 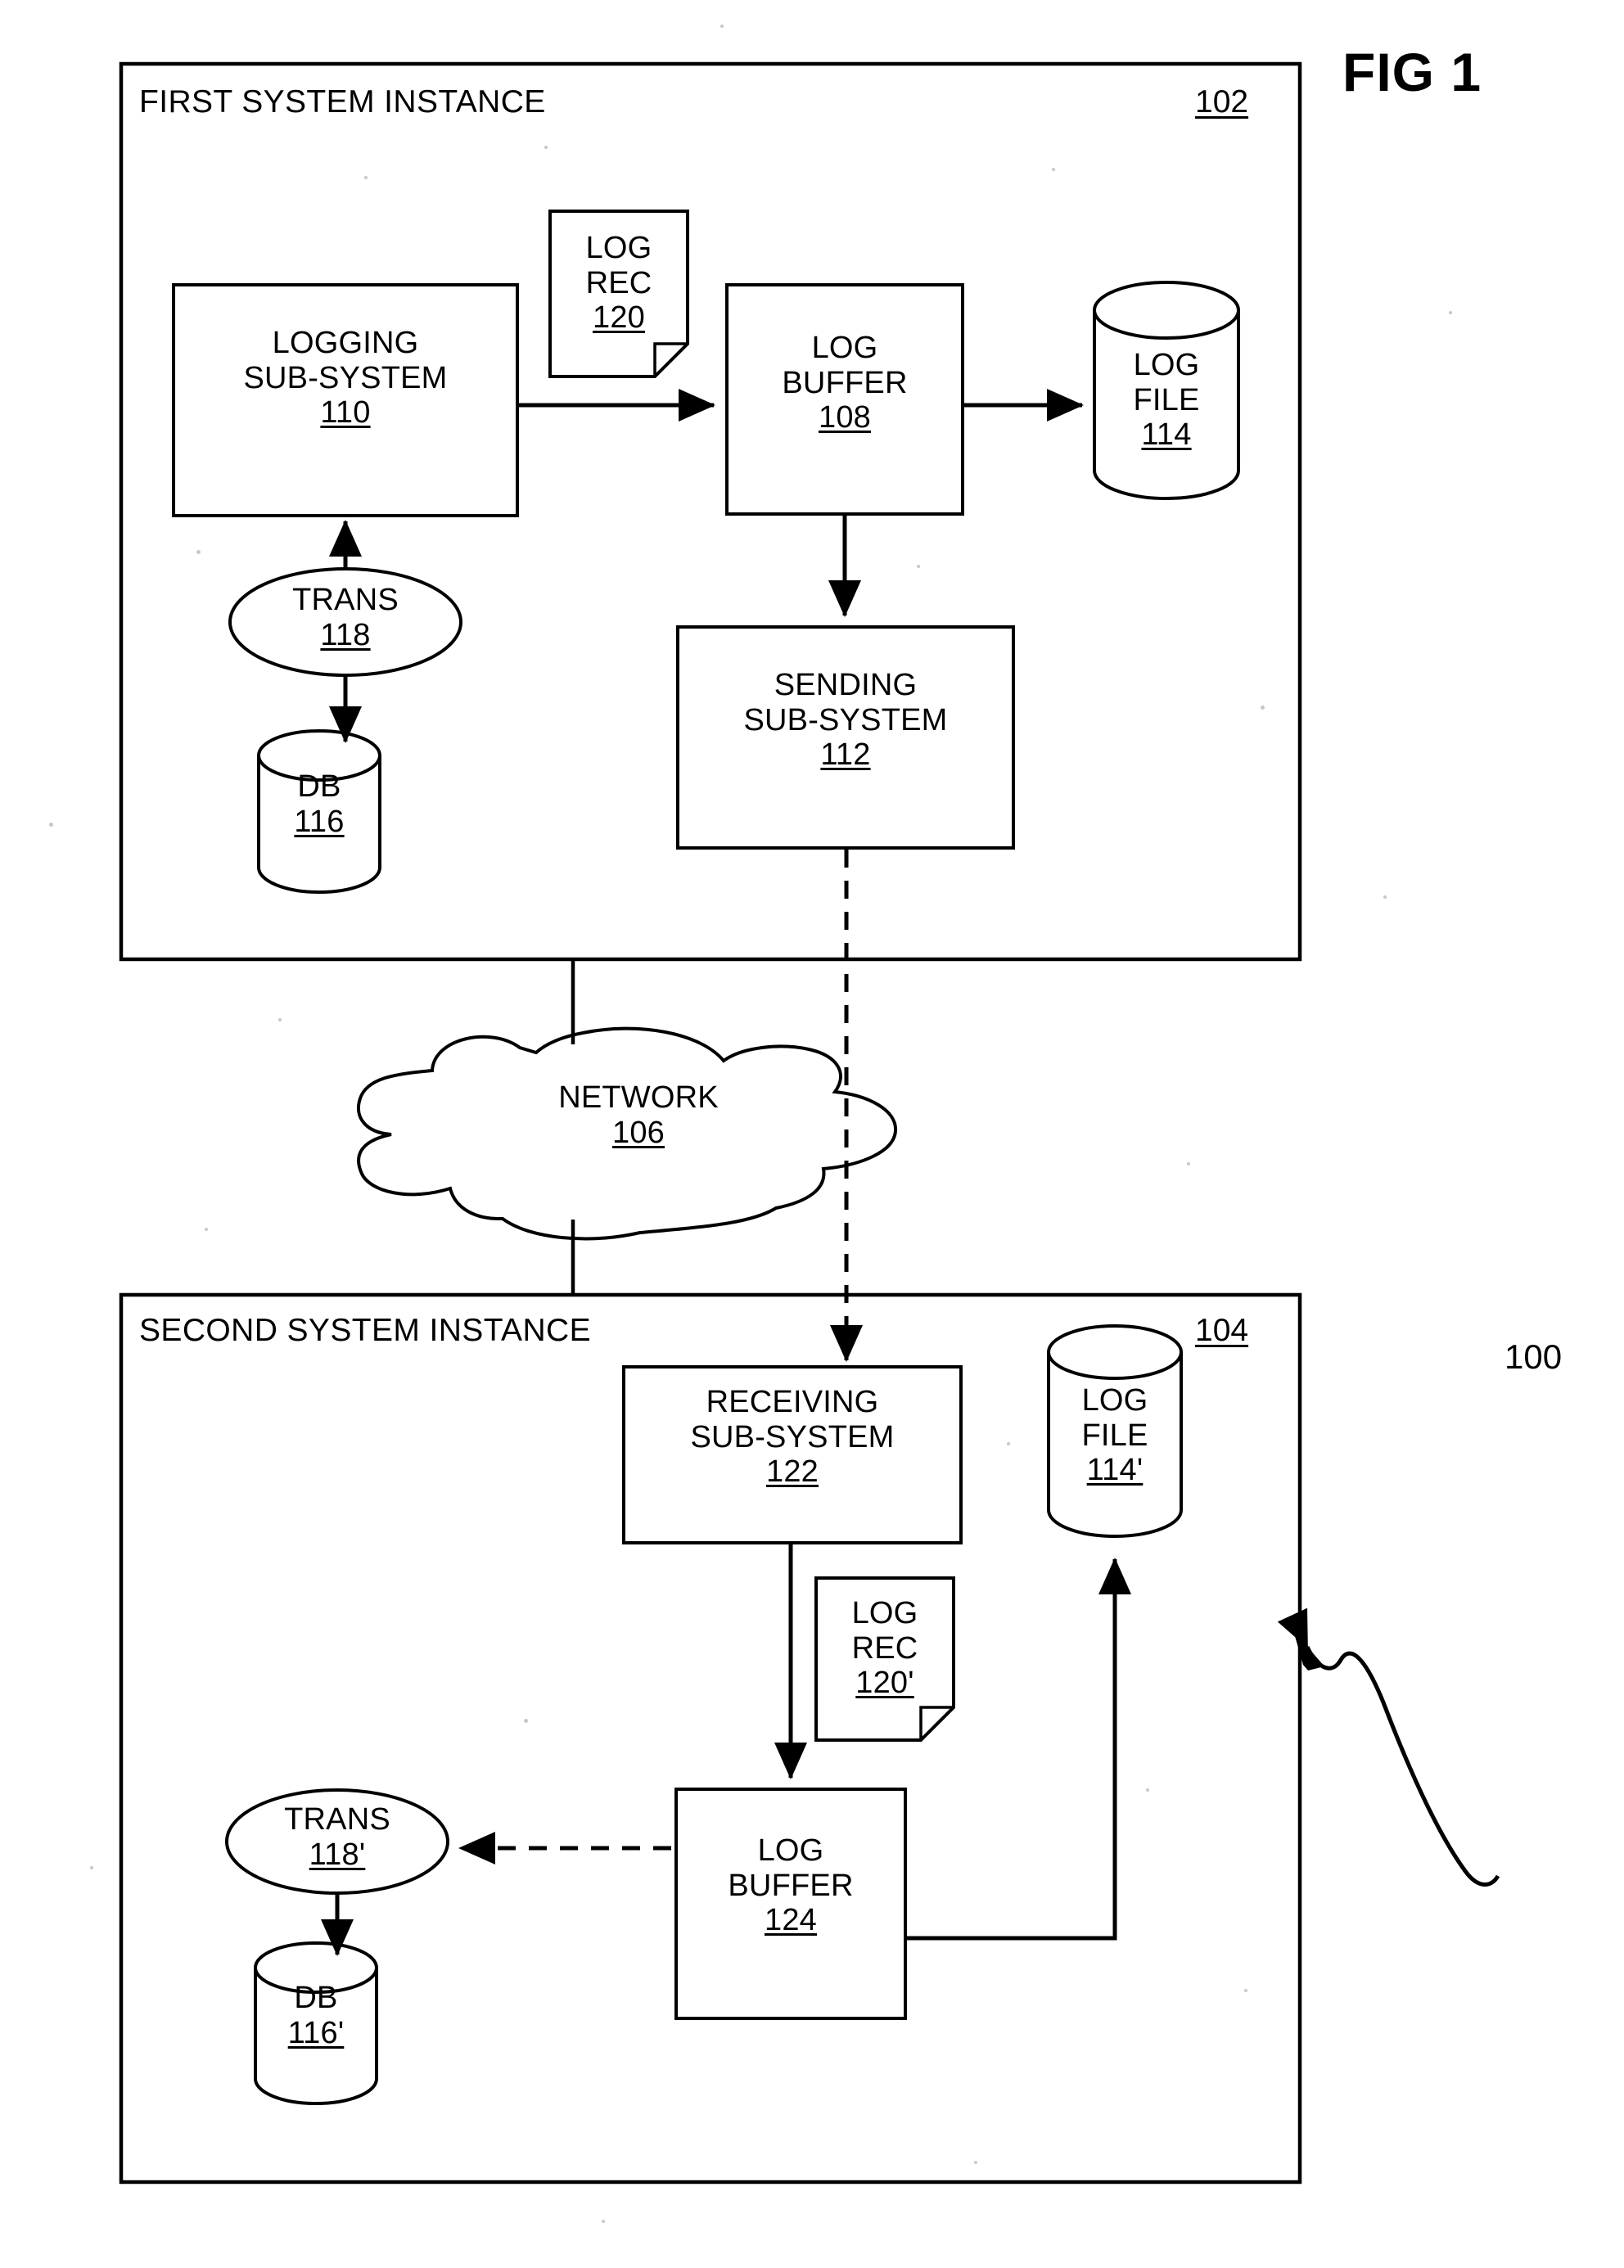 What do you see at coordinates (792, 1472) in the screenshot?
I see `receiving-subsystem-ref: 122` at bounding box center [792, 1472].